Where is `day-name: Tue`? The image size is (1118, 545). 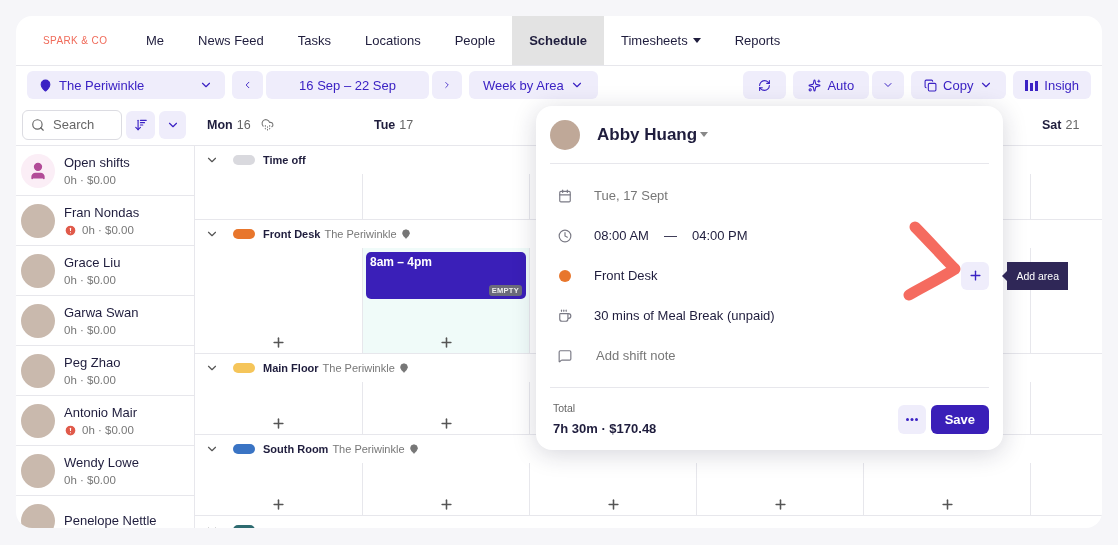
day-name: Tue is located at coordinates (385, 124).